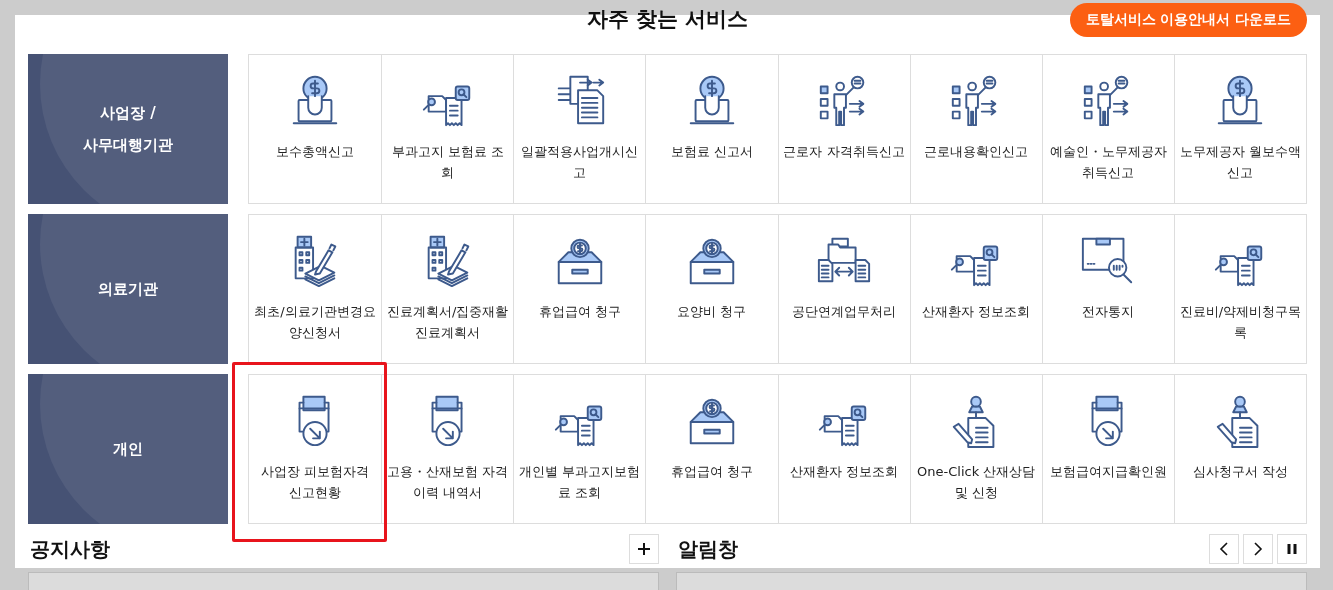 The height and width of the screenshot is (590, 1333). I want to click on service-label: 보수총액신고, so click(315, 152).